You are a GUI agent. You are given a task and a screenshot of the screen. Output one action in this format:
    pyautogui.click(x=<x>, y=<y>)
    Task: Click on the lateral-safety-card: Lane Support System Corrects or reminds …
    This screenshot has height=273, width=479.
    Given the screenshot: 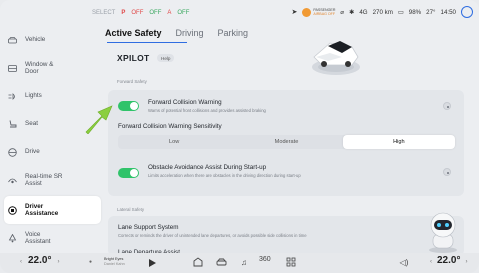 What is the action you would take?
    pyautogui.click(x=286, y=236)
    